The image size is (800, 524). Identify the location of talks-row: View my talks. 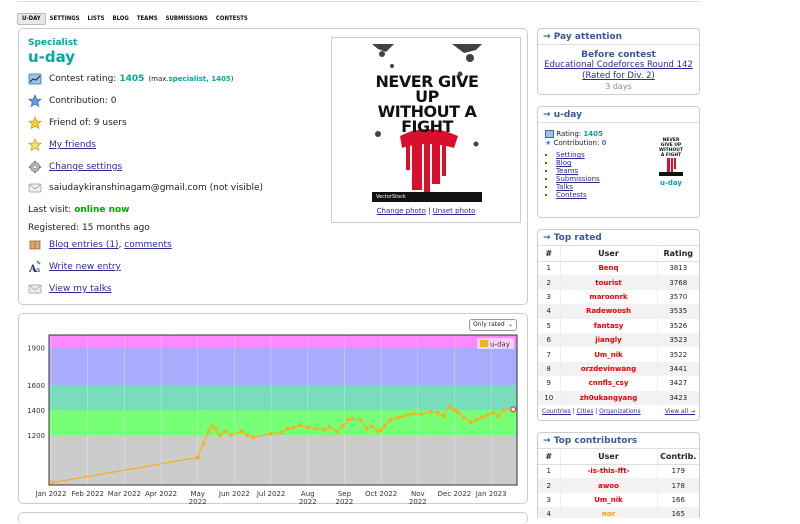
(70, 289).